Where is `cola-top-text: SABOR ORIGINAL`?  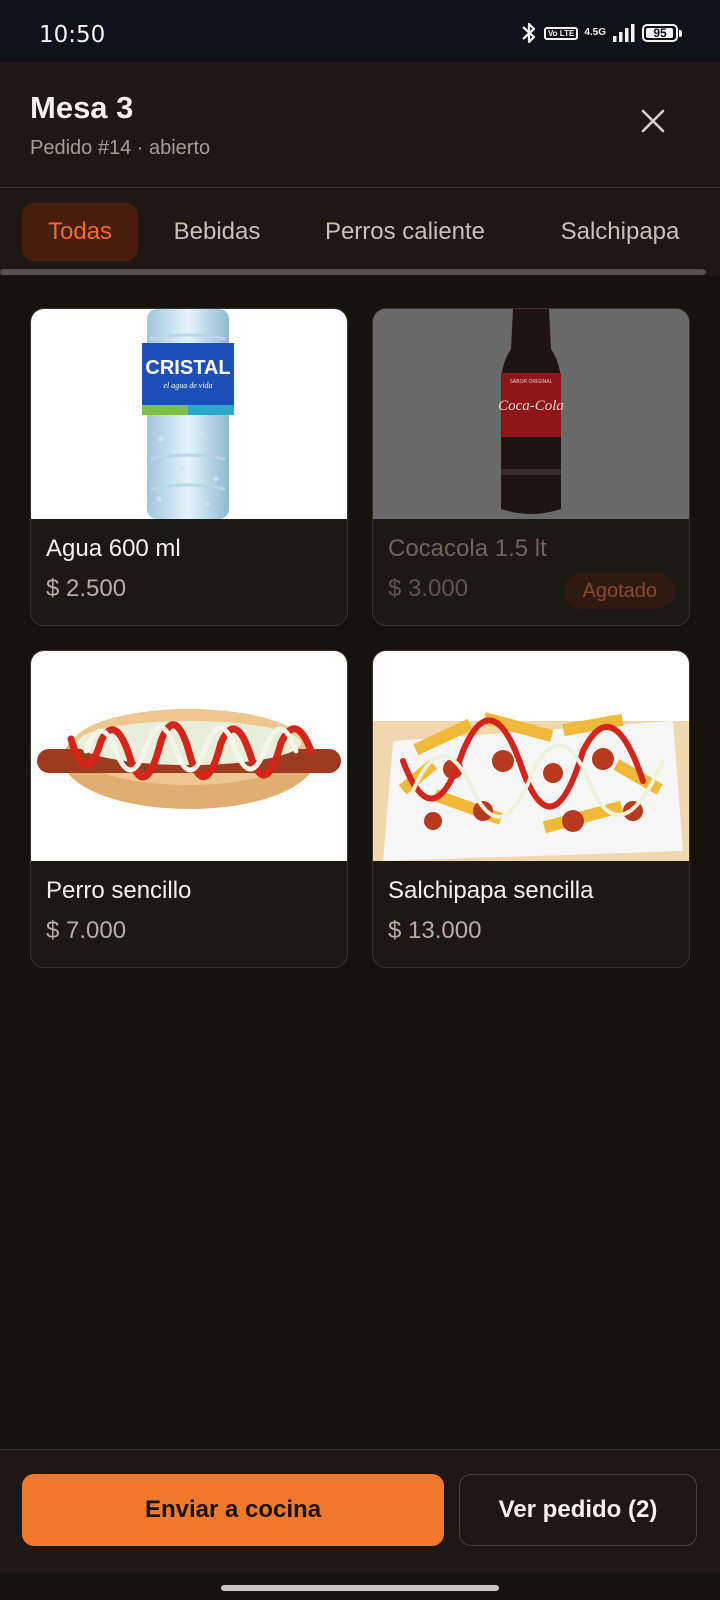 cola-top-text: SABOR ORIGINAL is located at coordinates (531, 382).